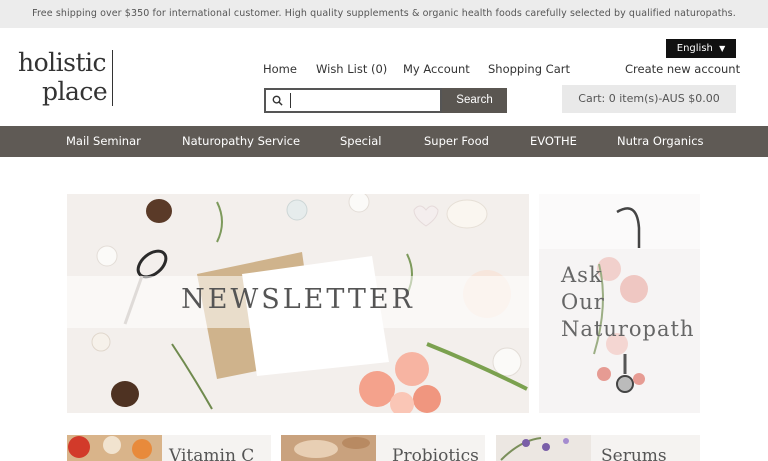 This screenshot has width=768, height=461. What do you see at coordinates (75, 91) in the screenshot?
I see `logo-line-2: place` at bounding box center [75, 91].